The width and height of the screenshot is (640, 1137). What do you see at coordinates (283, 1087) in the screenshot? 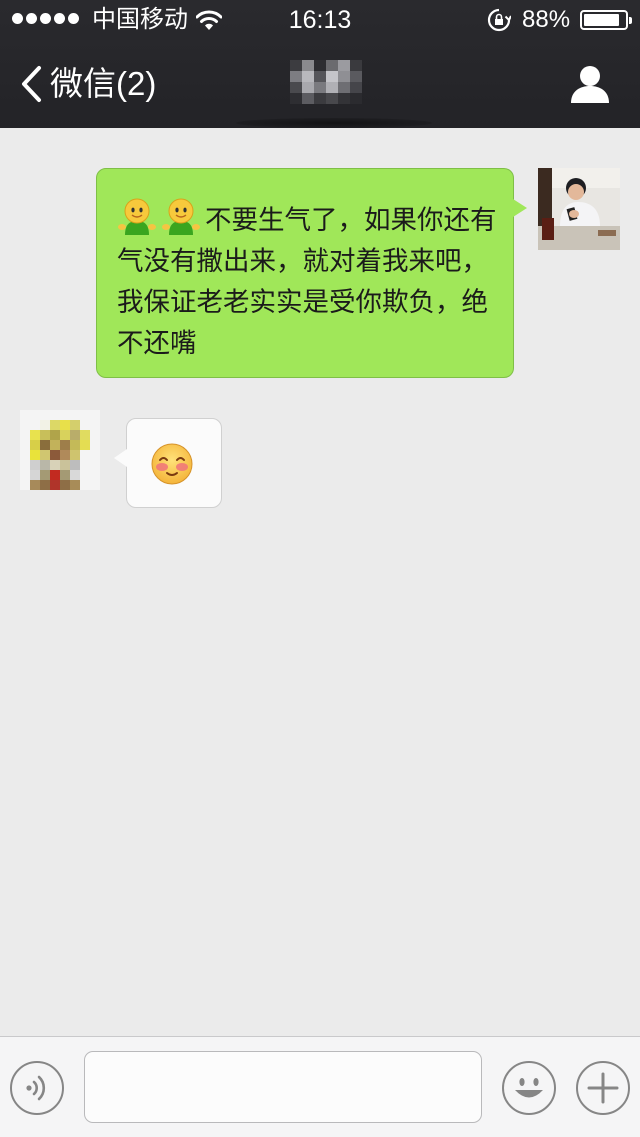
I see `message-input` at bounding box center [283, 1087].